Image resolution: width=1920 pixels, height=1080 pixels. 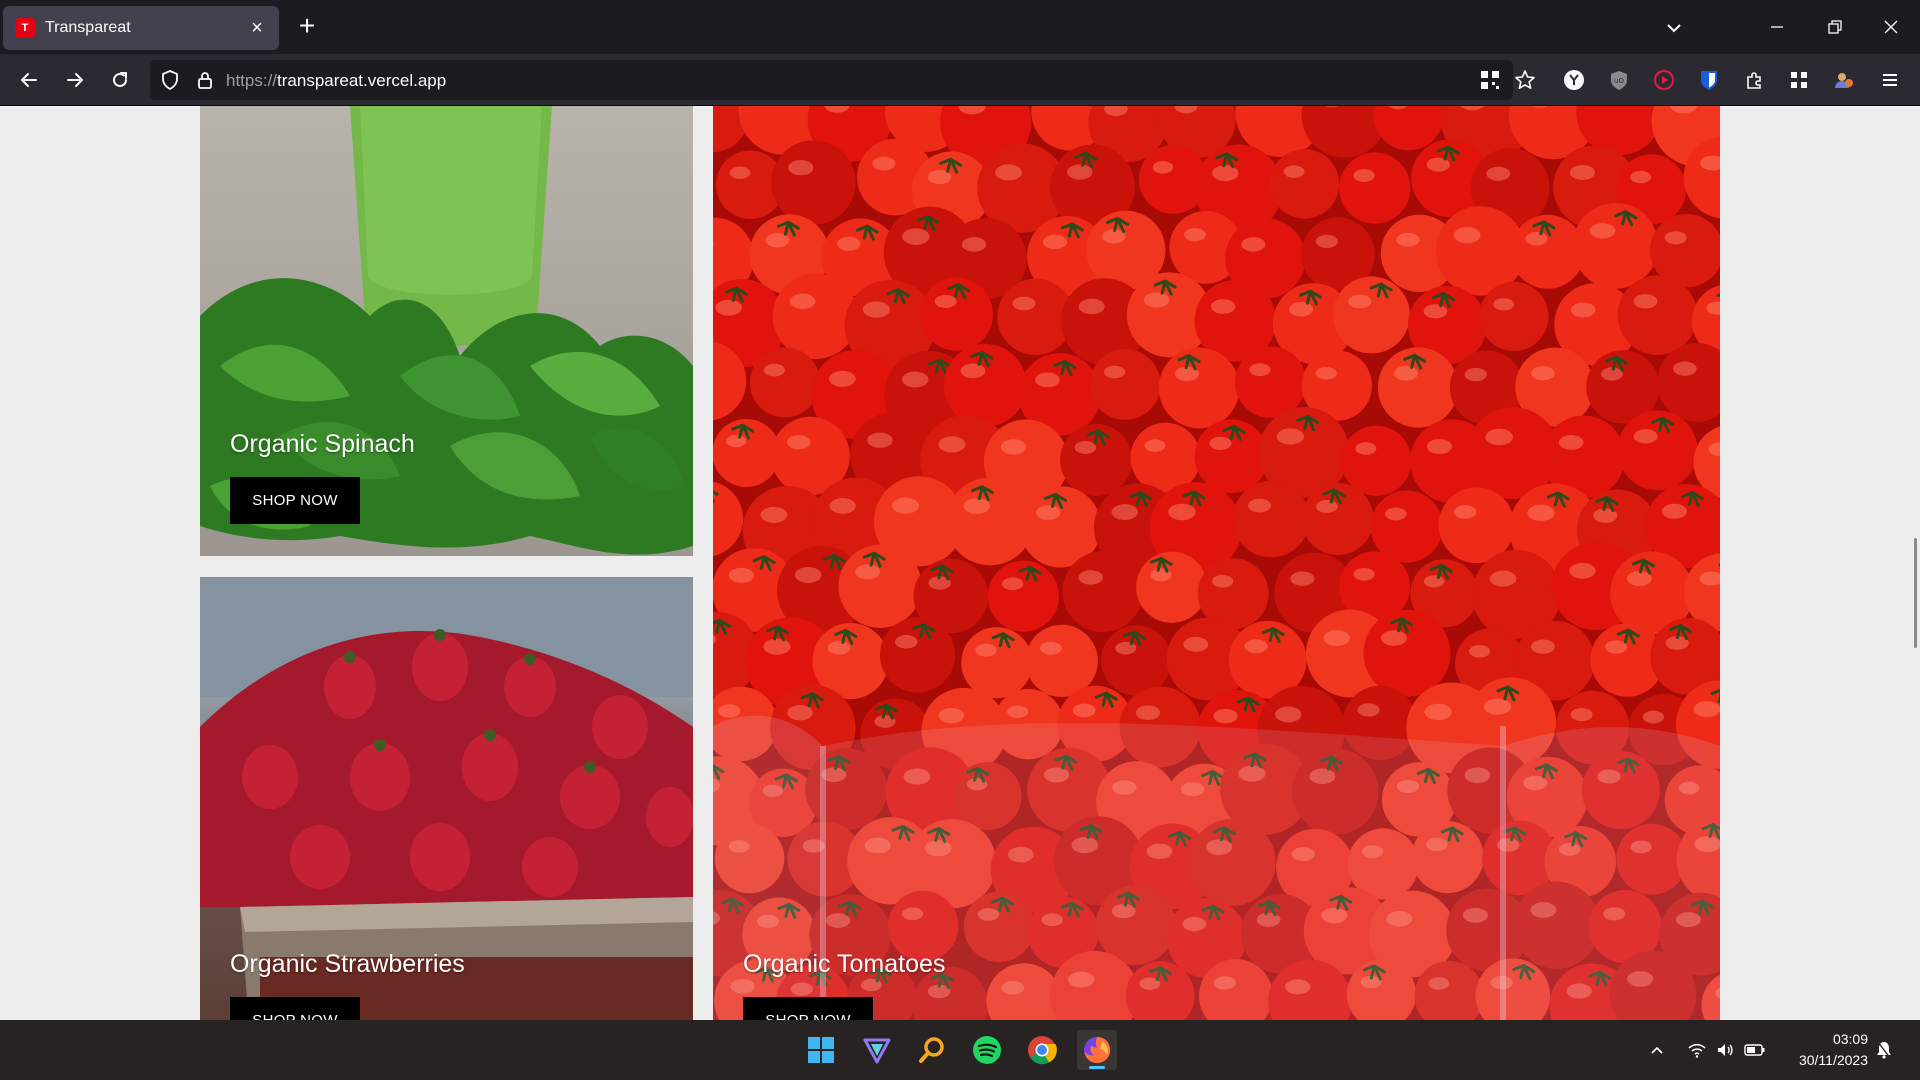 I want to click on search-app-icon, so click(x=932, y=1050).